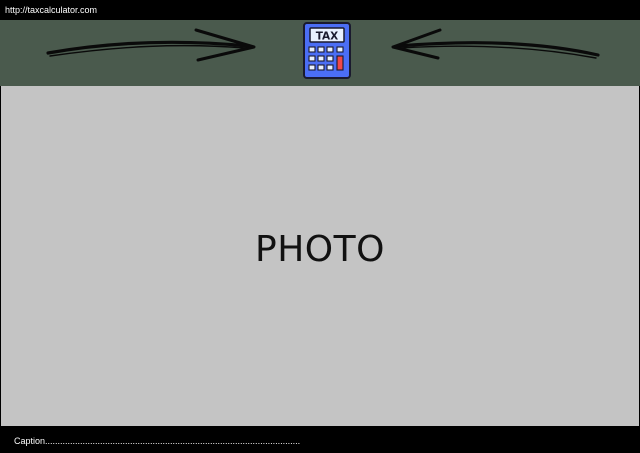  I want to click on tax-icon-label: TAX, so click(327, 37).